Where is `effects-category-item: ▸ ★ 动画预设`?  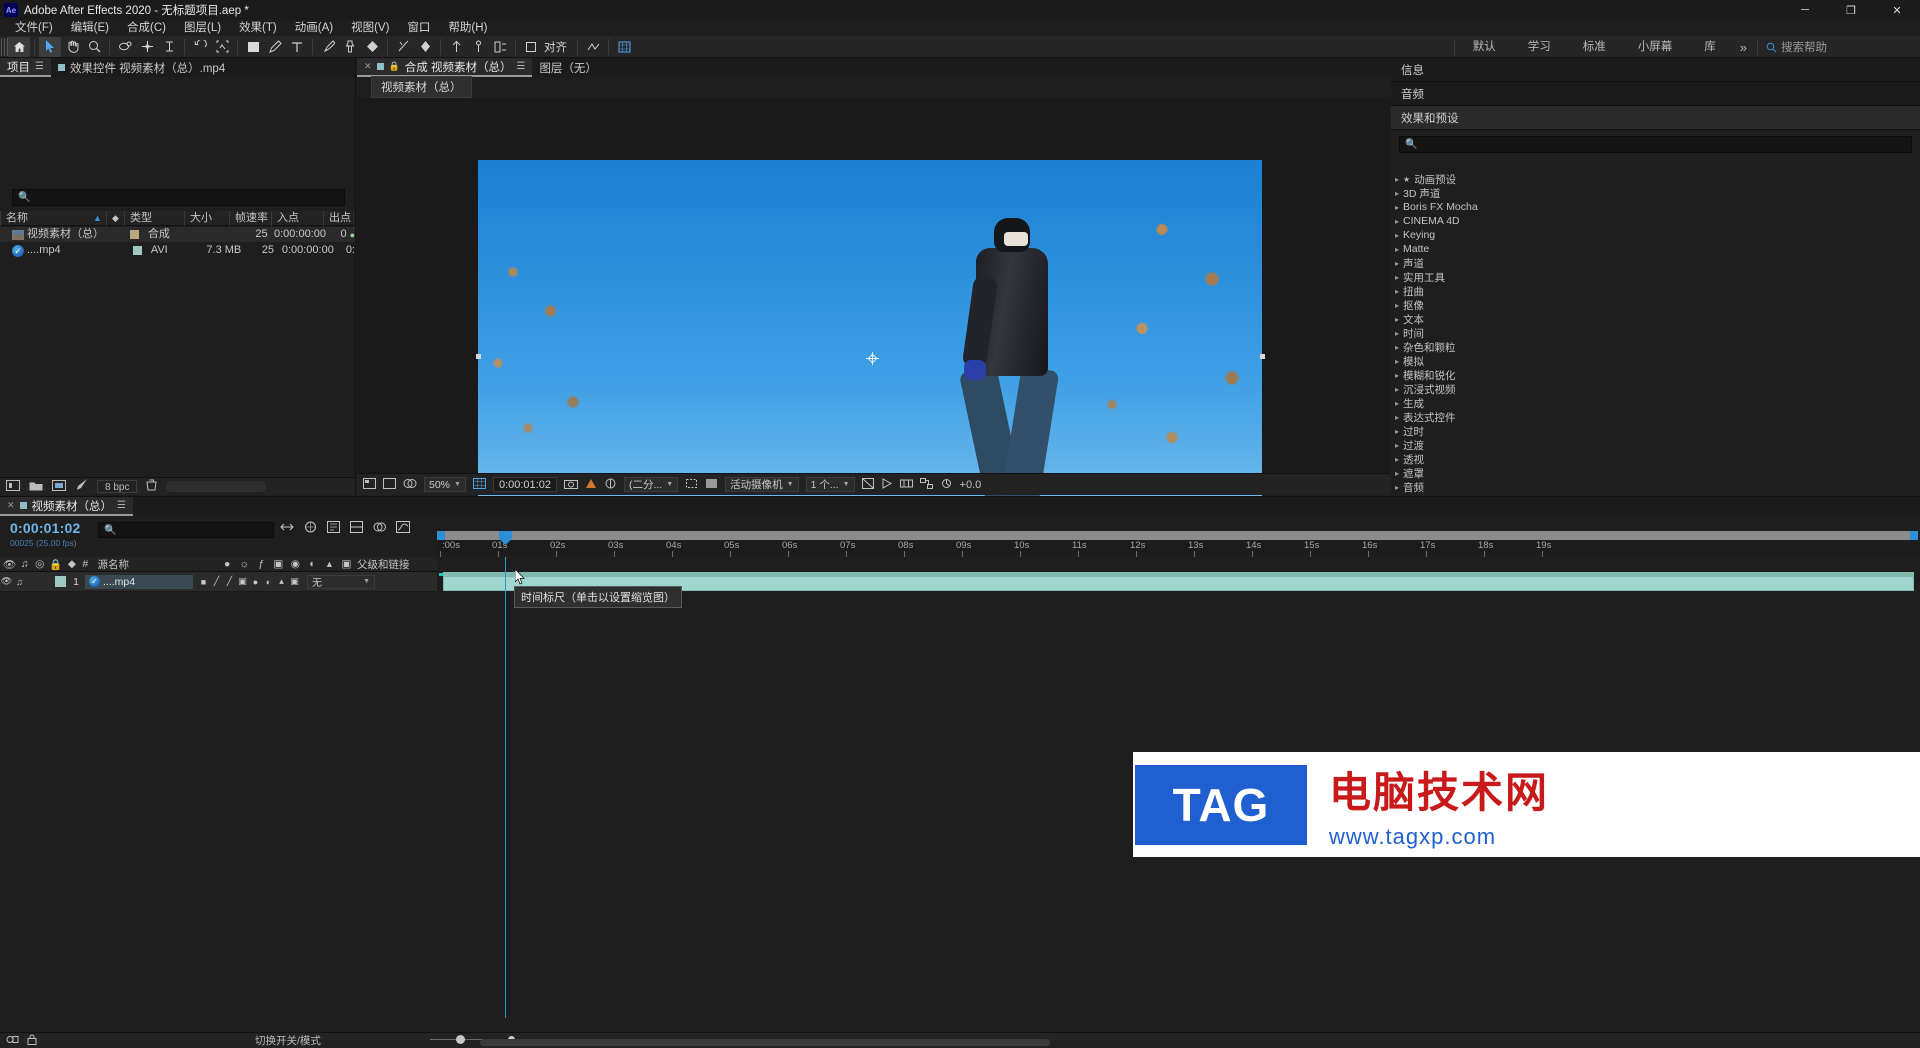
effects-category-item: ▸ ★ 动画预设 is located at coordinates (1655, 179).